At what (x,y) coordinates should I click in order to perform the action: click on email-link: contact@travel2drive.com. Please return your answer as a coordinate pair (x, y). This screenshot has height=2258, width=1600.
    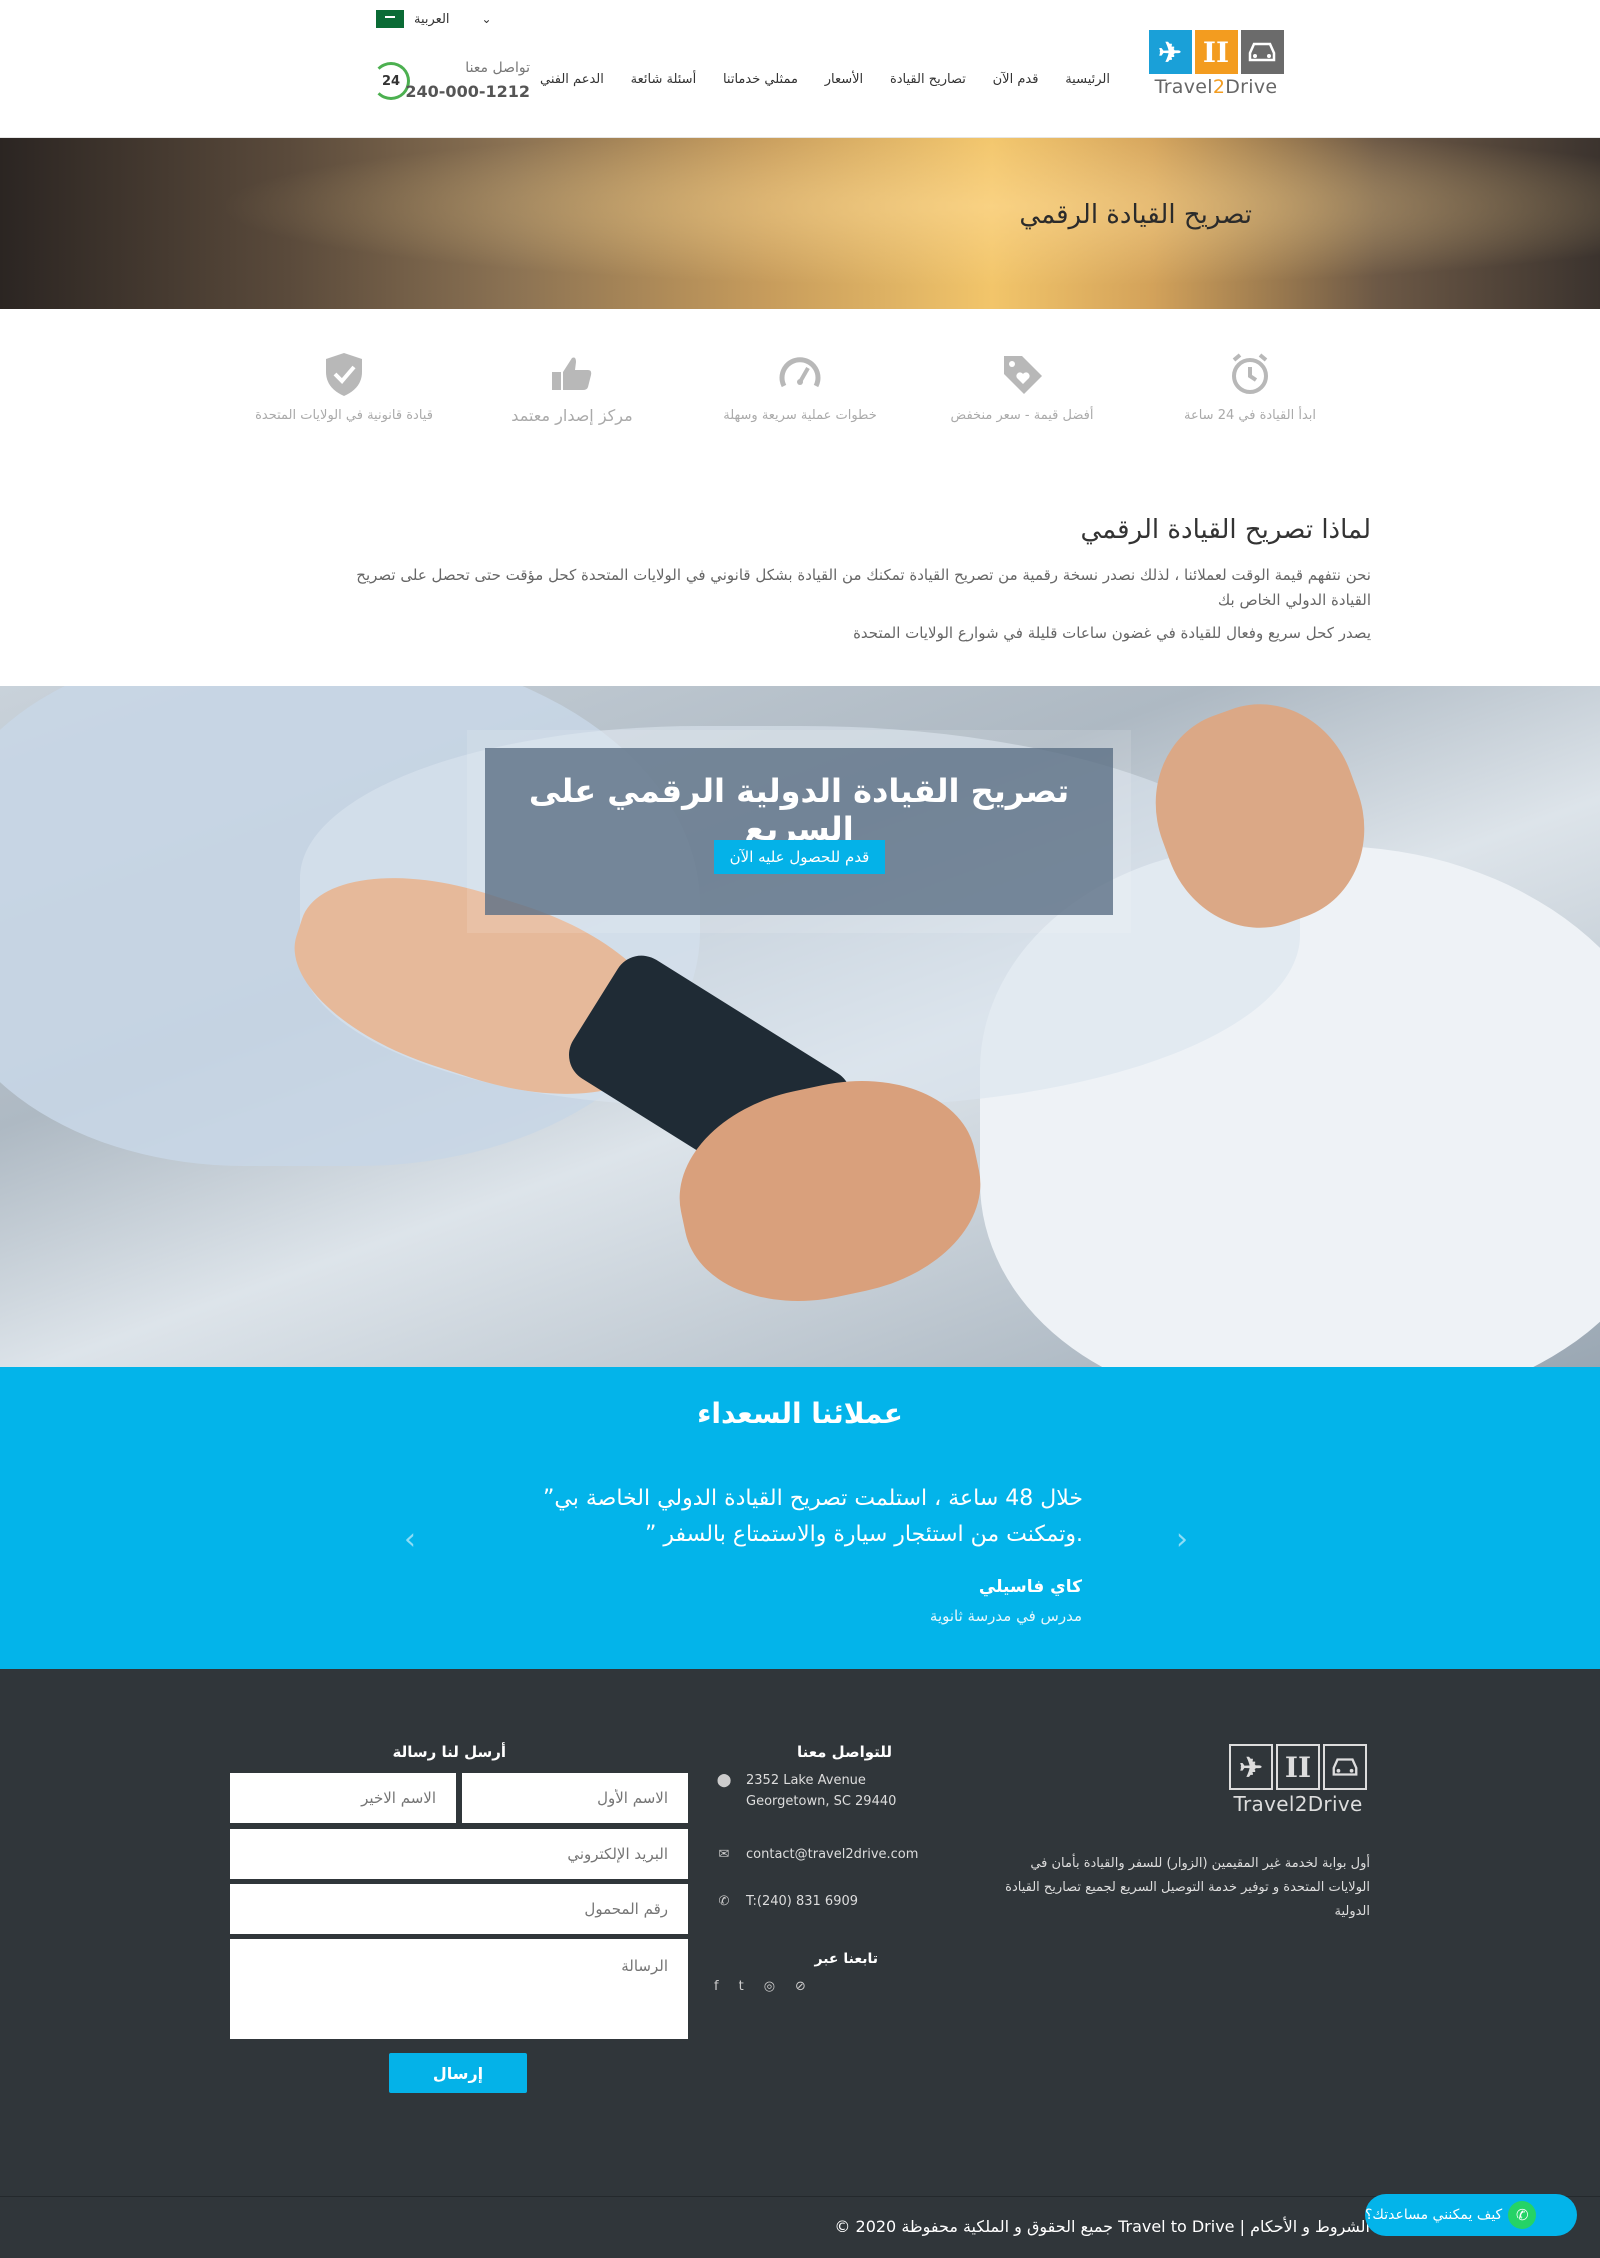
    Looking at the image, I should click on (832, 1854).